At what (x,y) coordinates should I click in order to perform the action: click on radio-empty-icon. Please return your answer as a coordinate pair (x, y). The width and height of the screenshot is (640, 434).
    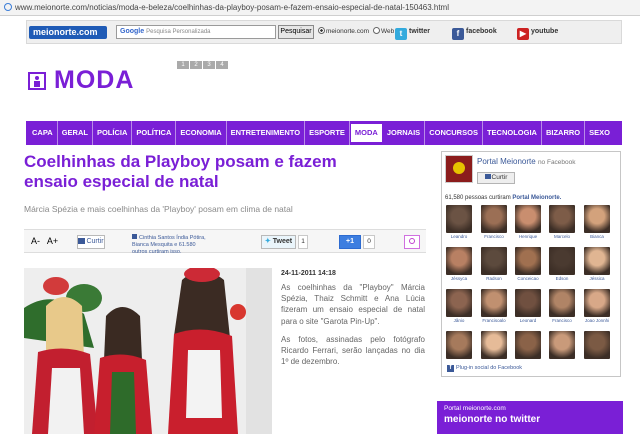
    Looking at the image, I should click on (376, 30).